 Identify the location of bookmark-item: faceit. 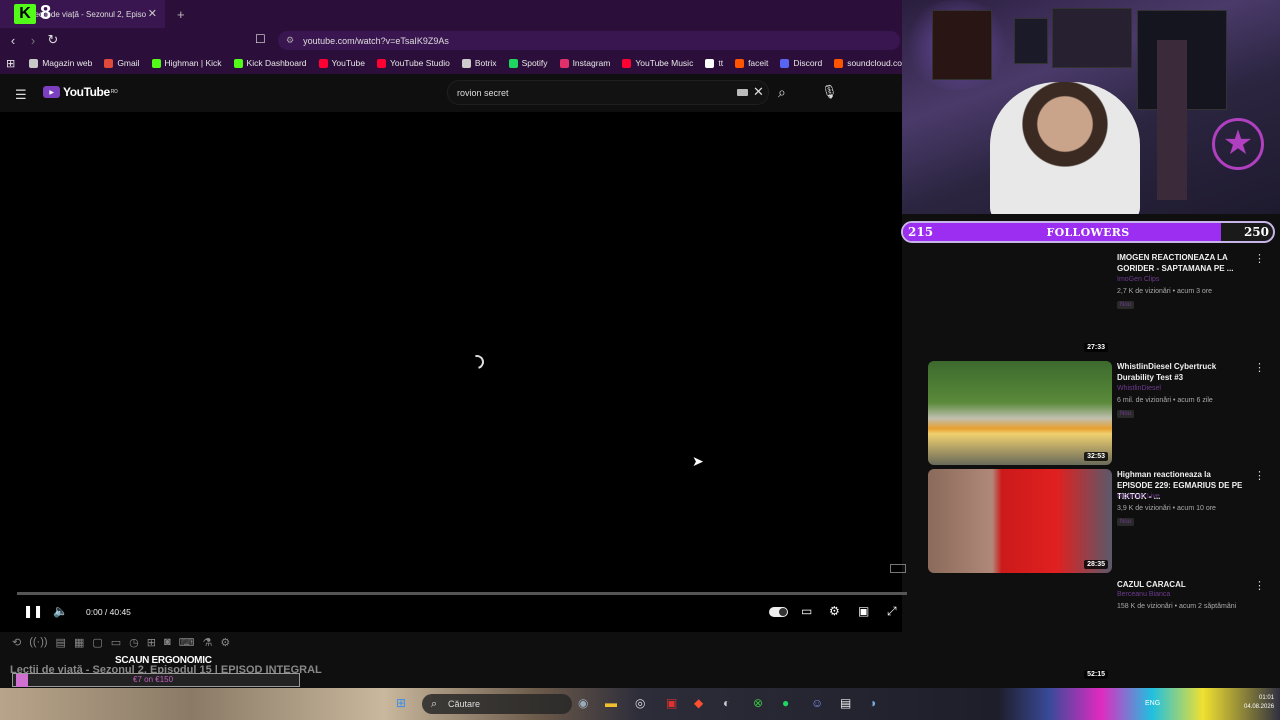
(751, 63).